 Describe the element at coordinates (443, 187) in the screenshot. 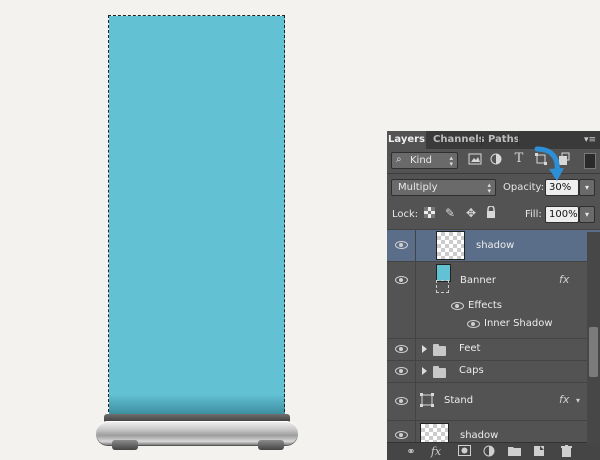

I see `blend-mode-select: Multiply ▴ ▾` at that location.